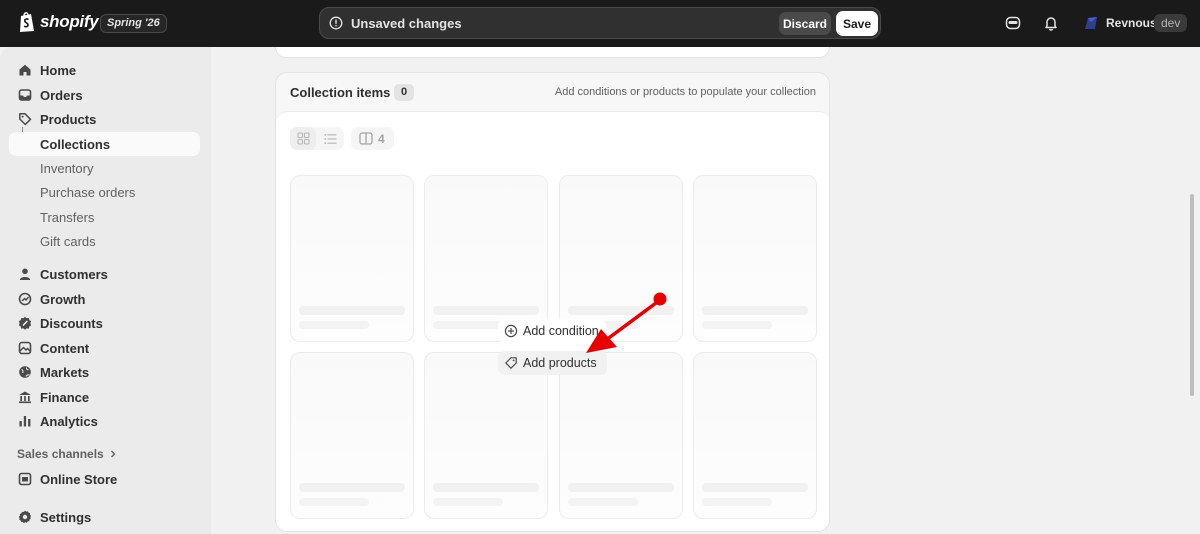 Image resolution: width=1200 pixels, height=534 pixels. What do you see at coordinates (69, 21) in the screenshot?
I see `logo-wordmark: shopify` at bounding box center [69, 21].